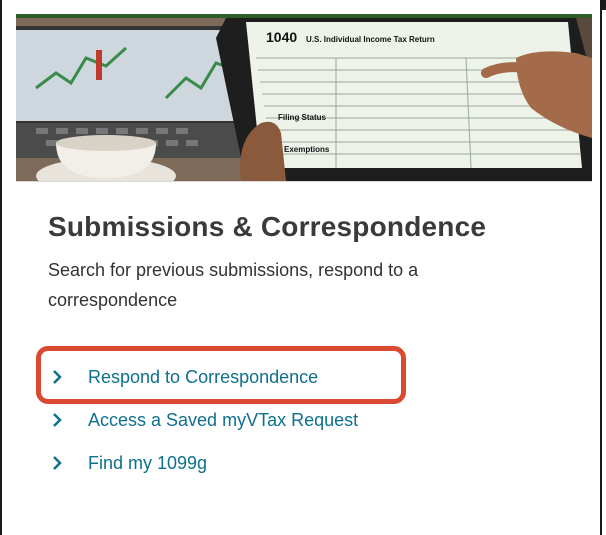 Image resolution: width=606 pixels, height=535 pixels. I want to click on find-my-1099g-link: Find my 1099g, so click(246, 463).